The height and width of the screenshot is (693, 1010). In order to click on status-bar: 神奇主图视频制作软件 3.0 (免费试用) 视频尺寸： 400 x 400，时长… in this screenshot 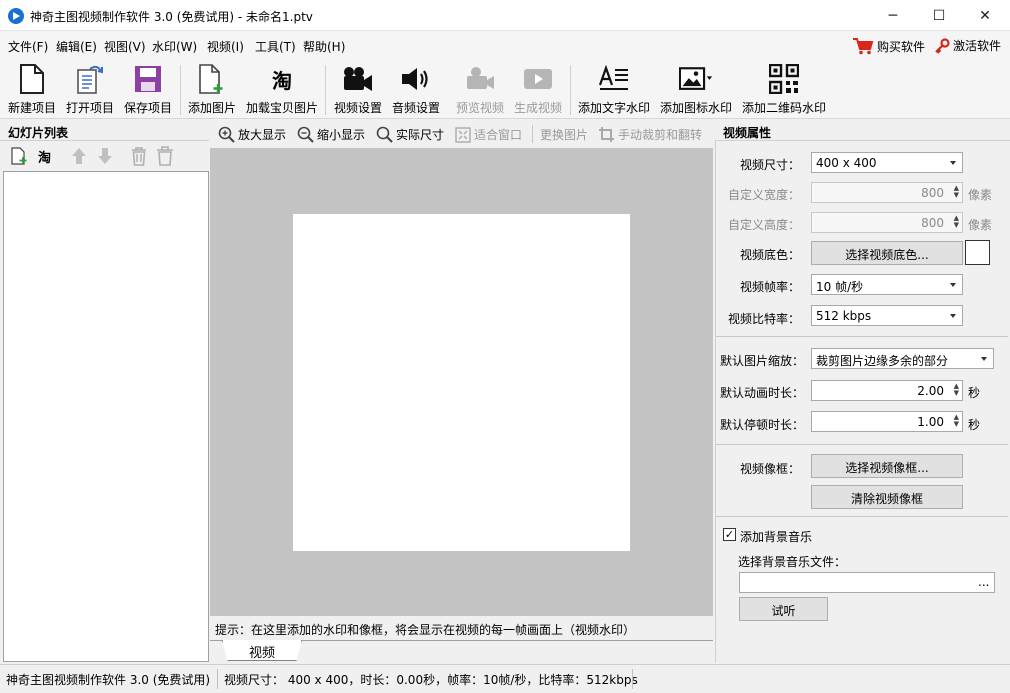, I will do `click(505, 678)`.